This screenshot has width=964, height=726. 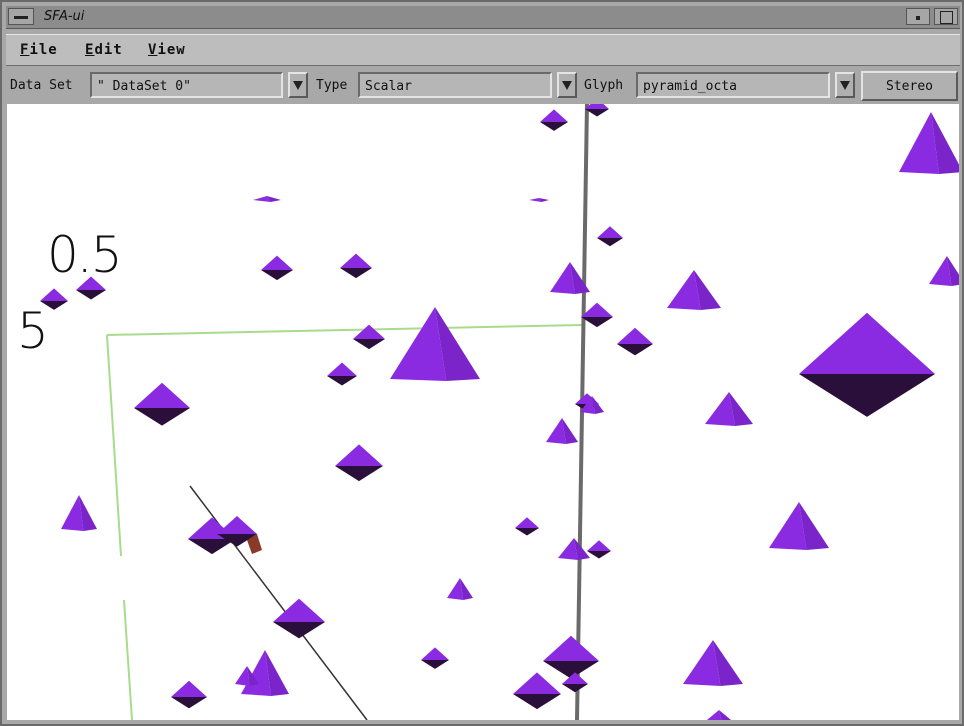 I want to click on type-dropdown-button, so click(x=567, y=85).